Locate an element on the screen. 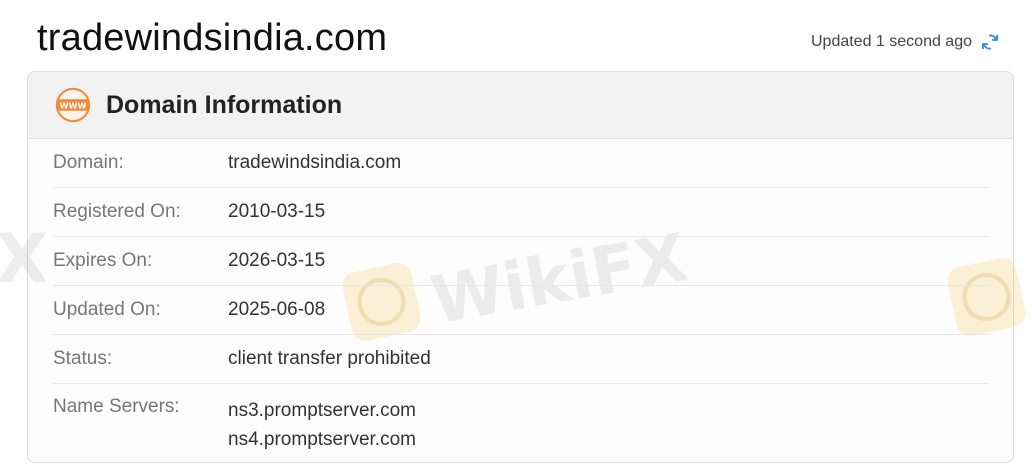  row-value: client transfer prohibited is located at coordinates (329, 358).